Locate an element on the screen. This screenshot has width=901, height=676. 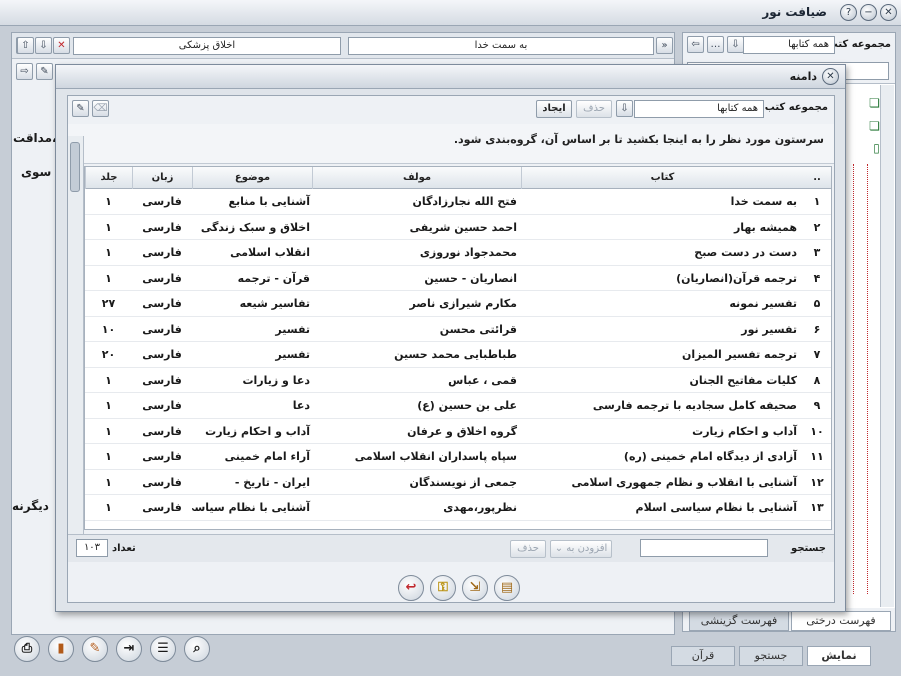
dialog-search-bar: جستجو ⌄ افزودن به حذف تعداد ۱۰۳ is located at coordinates (451, 548).